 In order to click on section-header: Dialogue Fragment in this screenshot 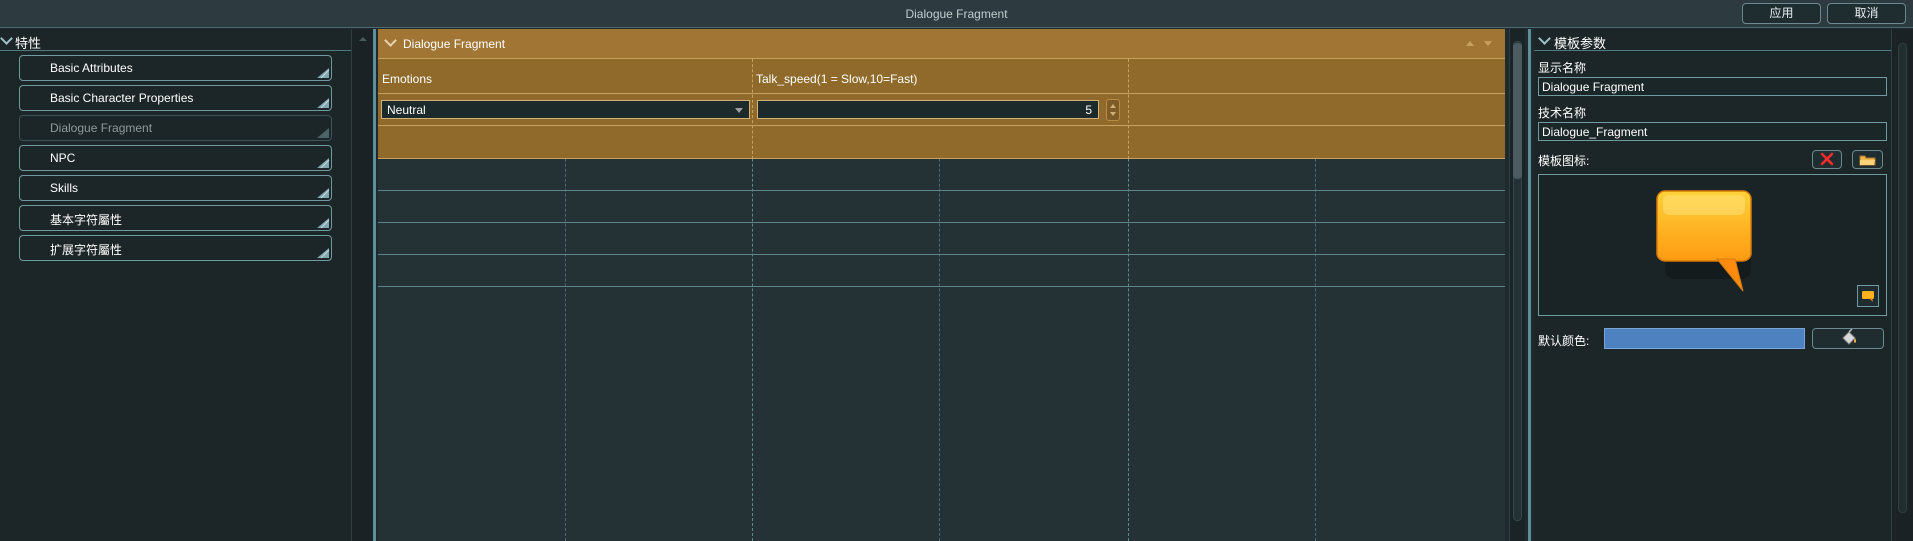, I will do `click(941, 44)`.